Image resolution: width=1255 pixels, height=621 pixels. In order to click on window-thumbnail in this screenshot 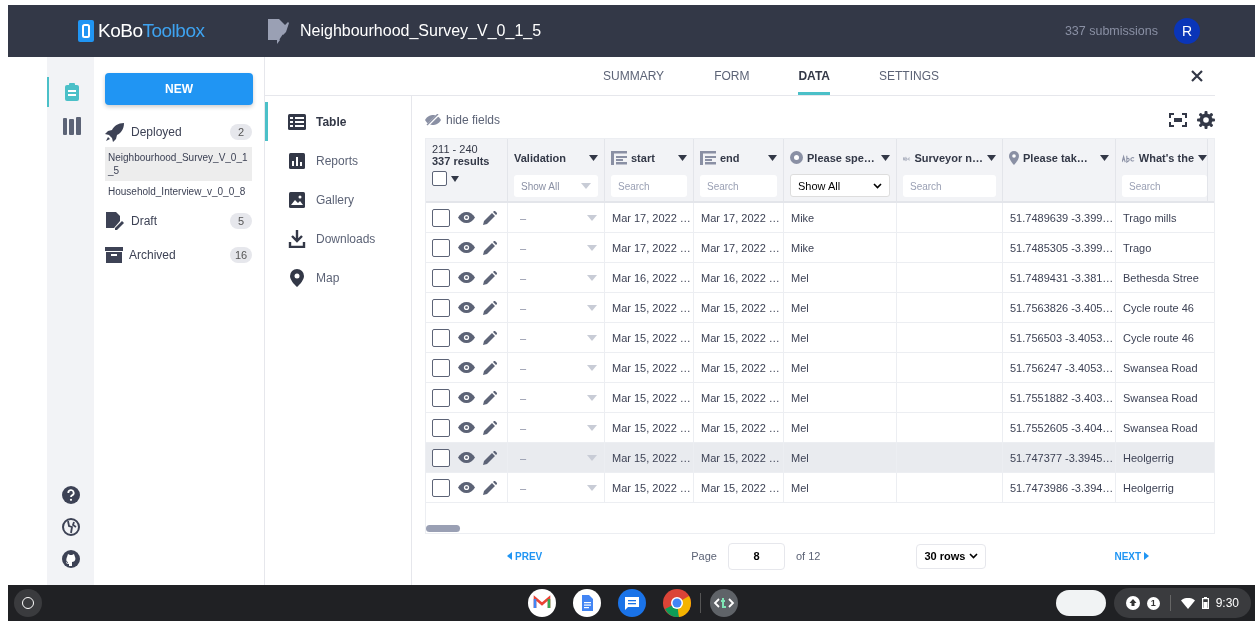, I will do `click(1080, 603)`.